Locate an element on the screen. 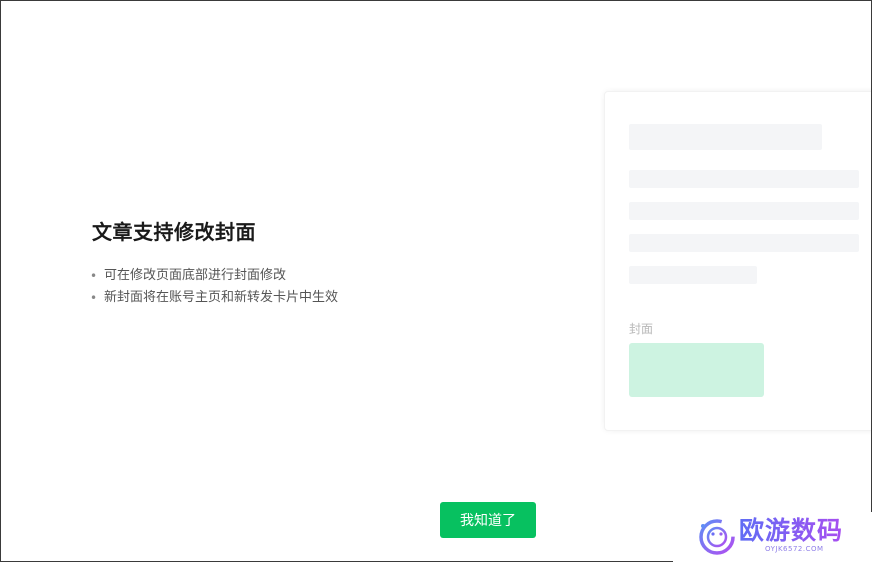  watermark-text: 欧游数码 is located at coordinates (791, 530).